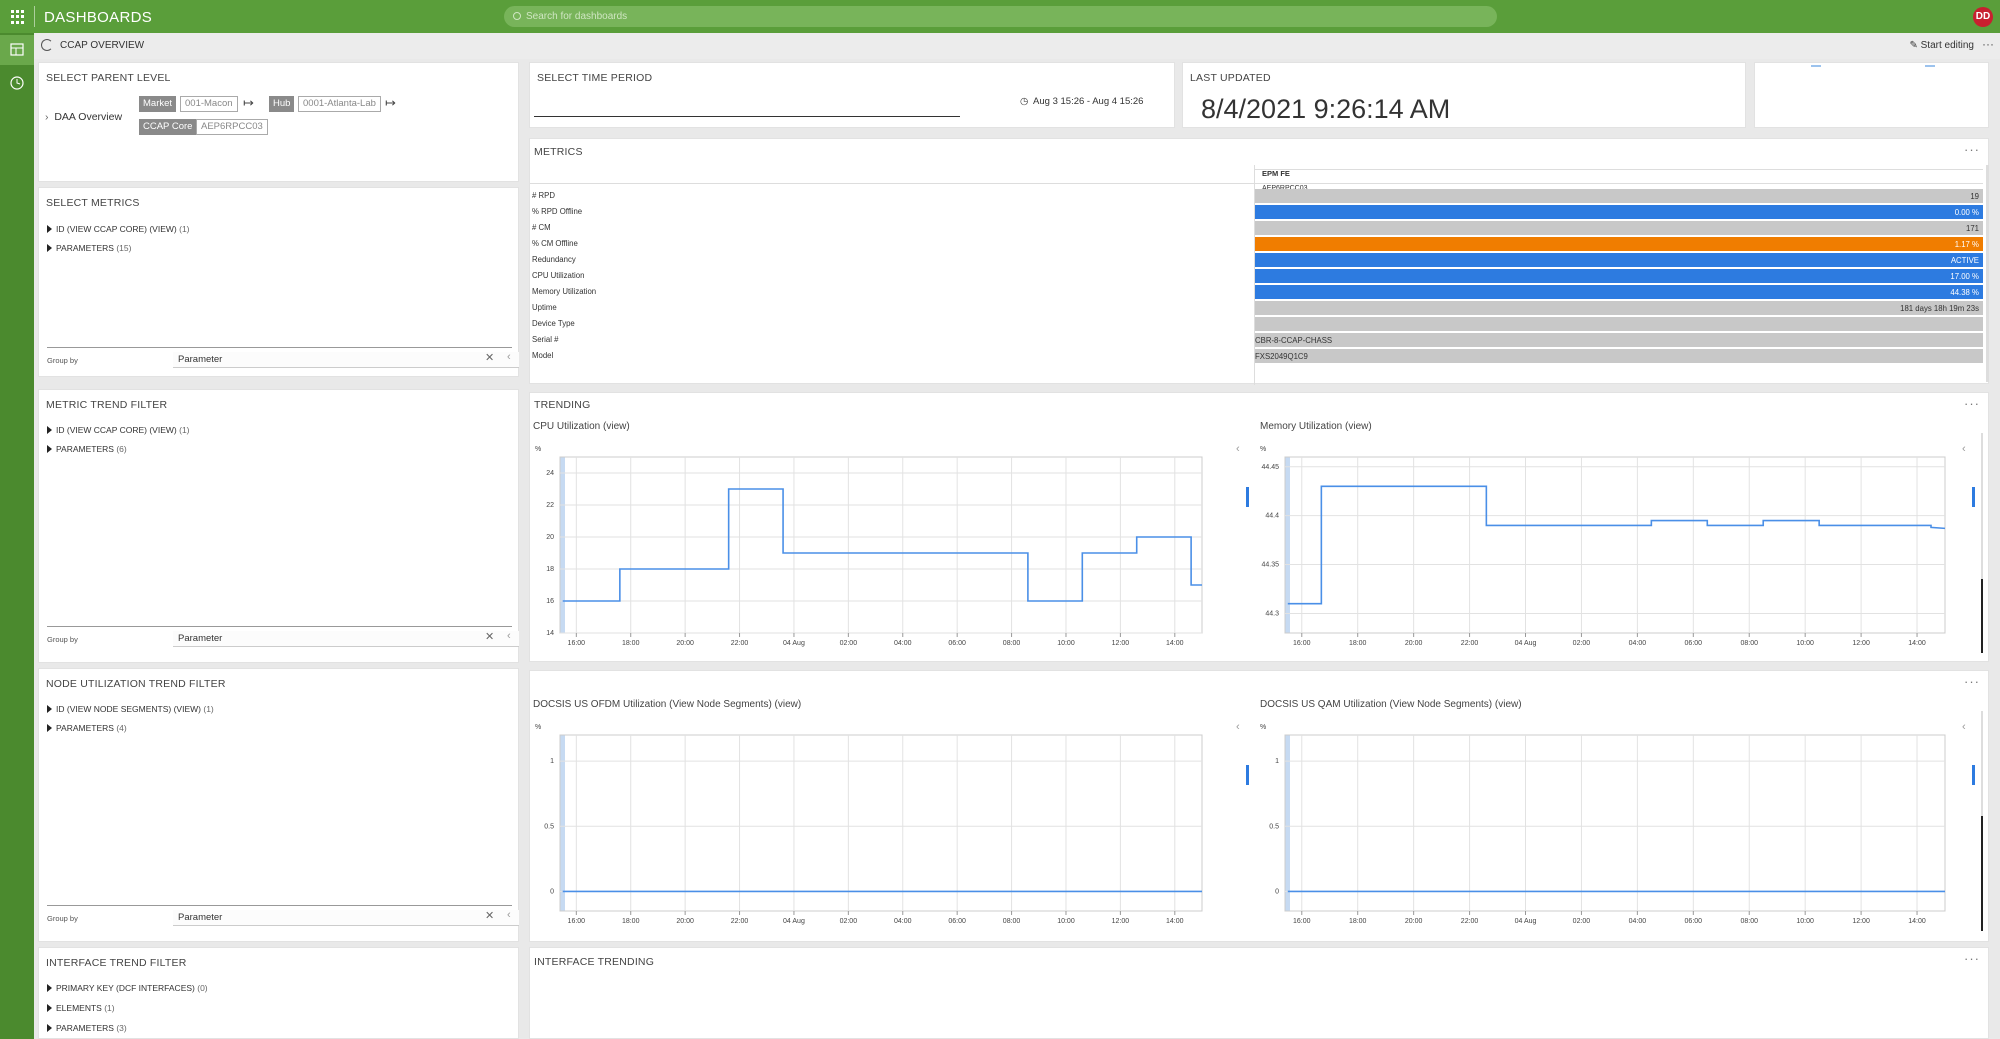 This screenshot has width=2000, height=1039. What do you see at coordinates (517, 16) in the screenshot?
I see `search-icon` at bounding box center [517, 16].